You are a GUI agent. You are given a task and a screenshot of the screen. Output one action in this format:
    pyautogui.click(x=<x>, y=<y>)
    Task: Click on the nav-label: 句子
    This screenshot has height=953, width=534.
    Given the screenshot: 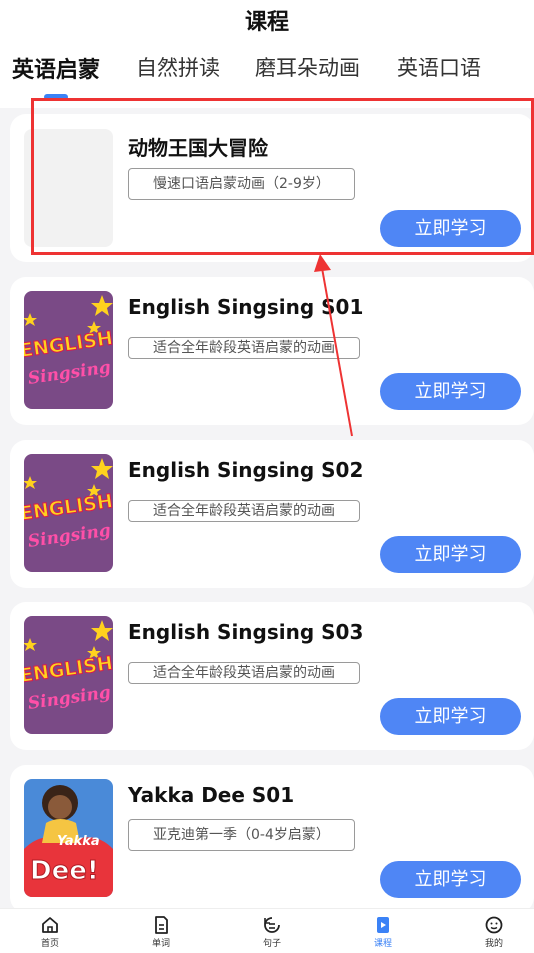 What is the action you would take?
    pyautogui.click(x=271, y=944)
    